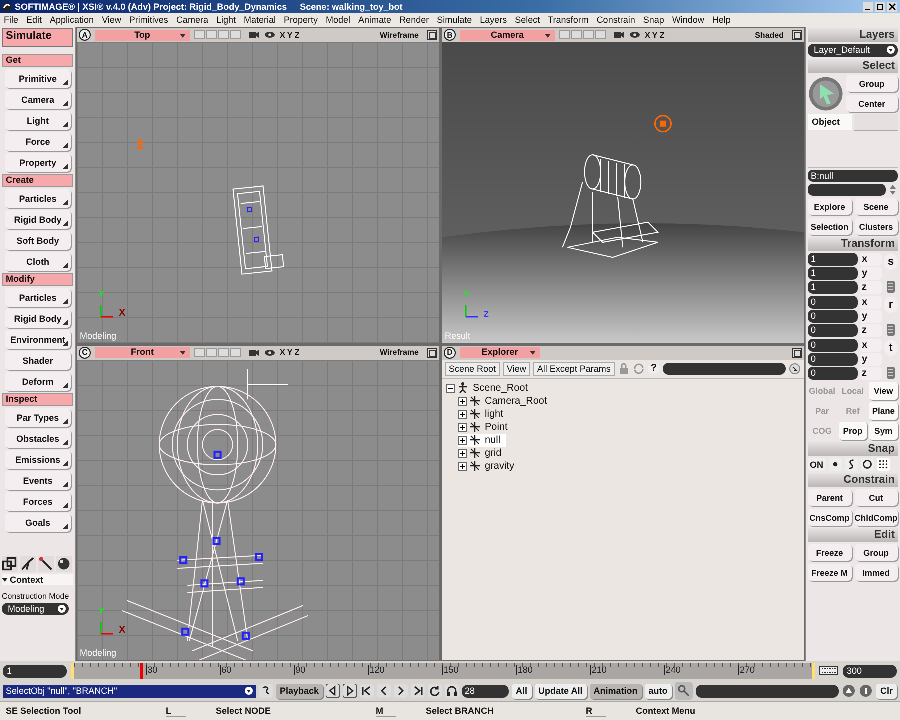 The image size is (900, 720). What do you see at coordinates (560, 691) in the screenshot?
I see `update-all-button: Update All` at bounding box center [560, 691].